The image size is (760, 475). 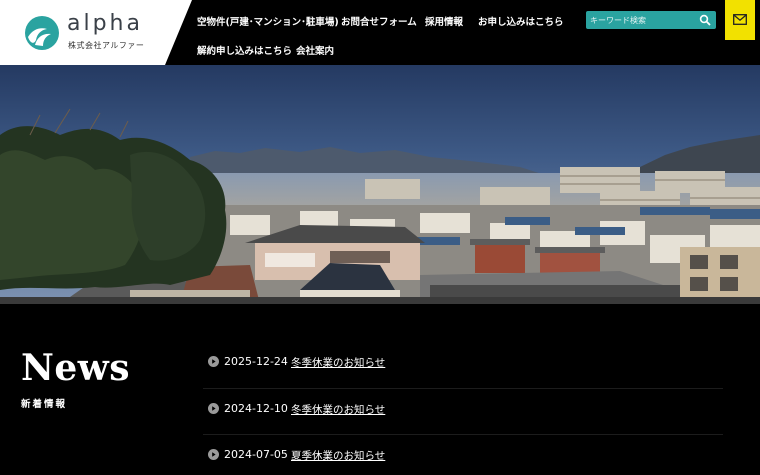 I want to click on news-subtitle: 新着情報, so click(x=44, y=404).